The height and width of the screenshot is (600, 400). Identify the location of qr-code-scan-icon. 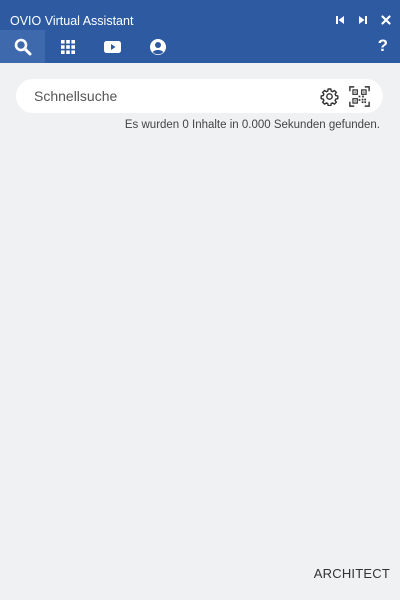
(359, 96).